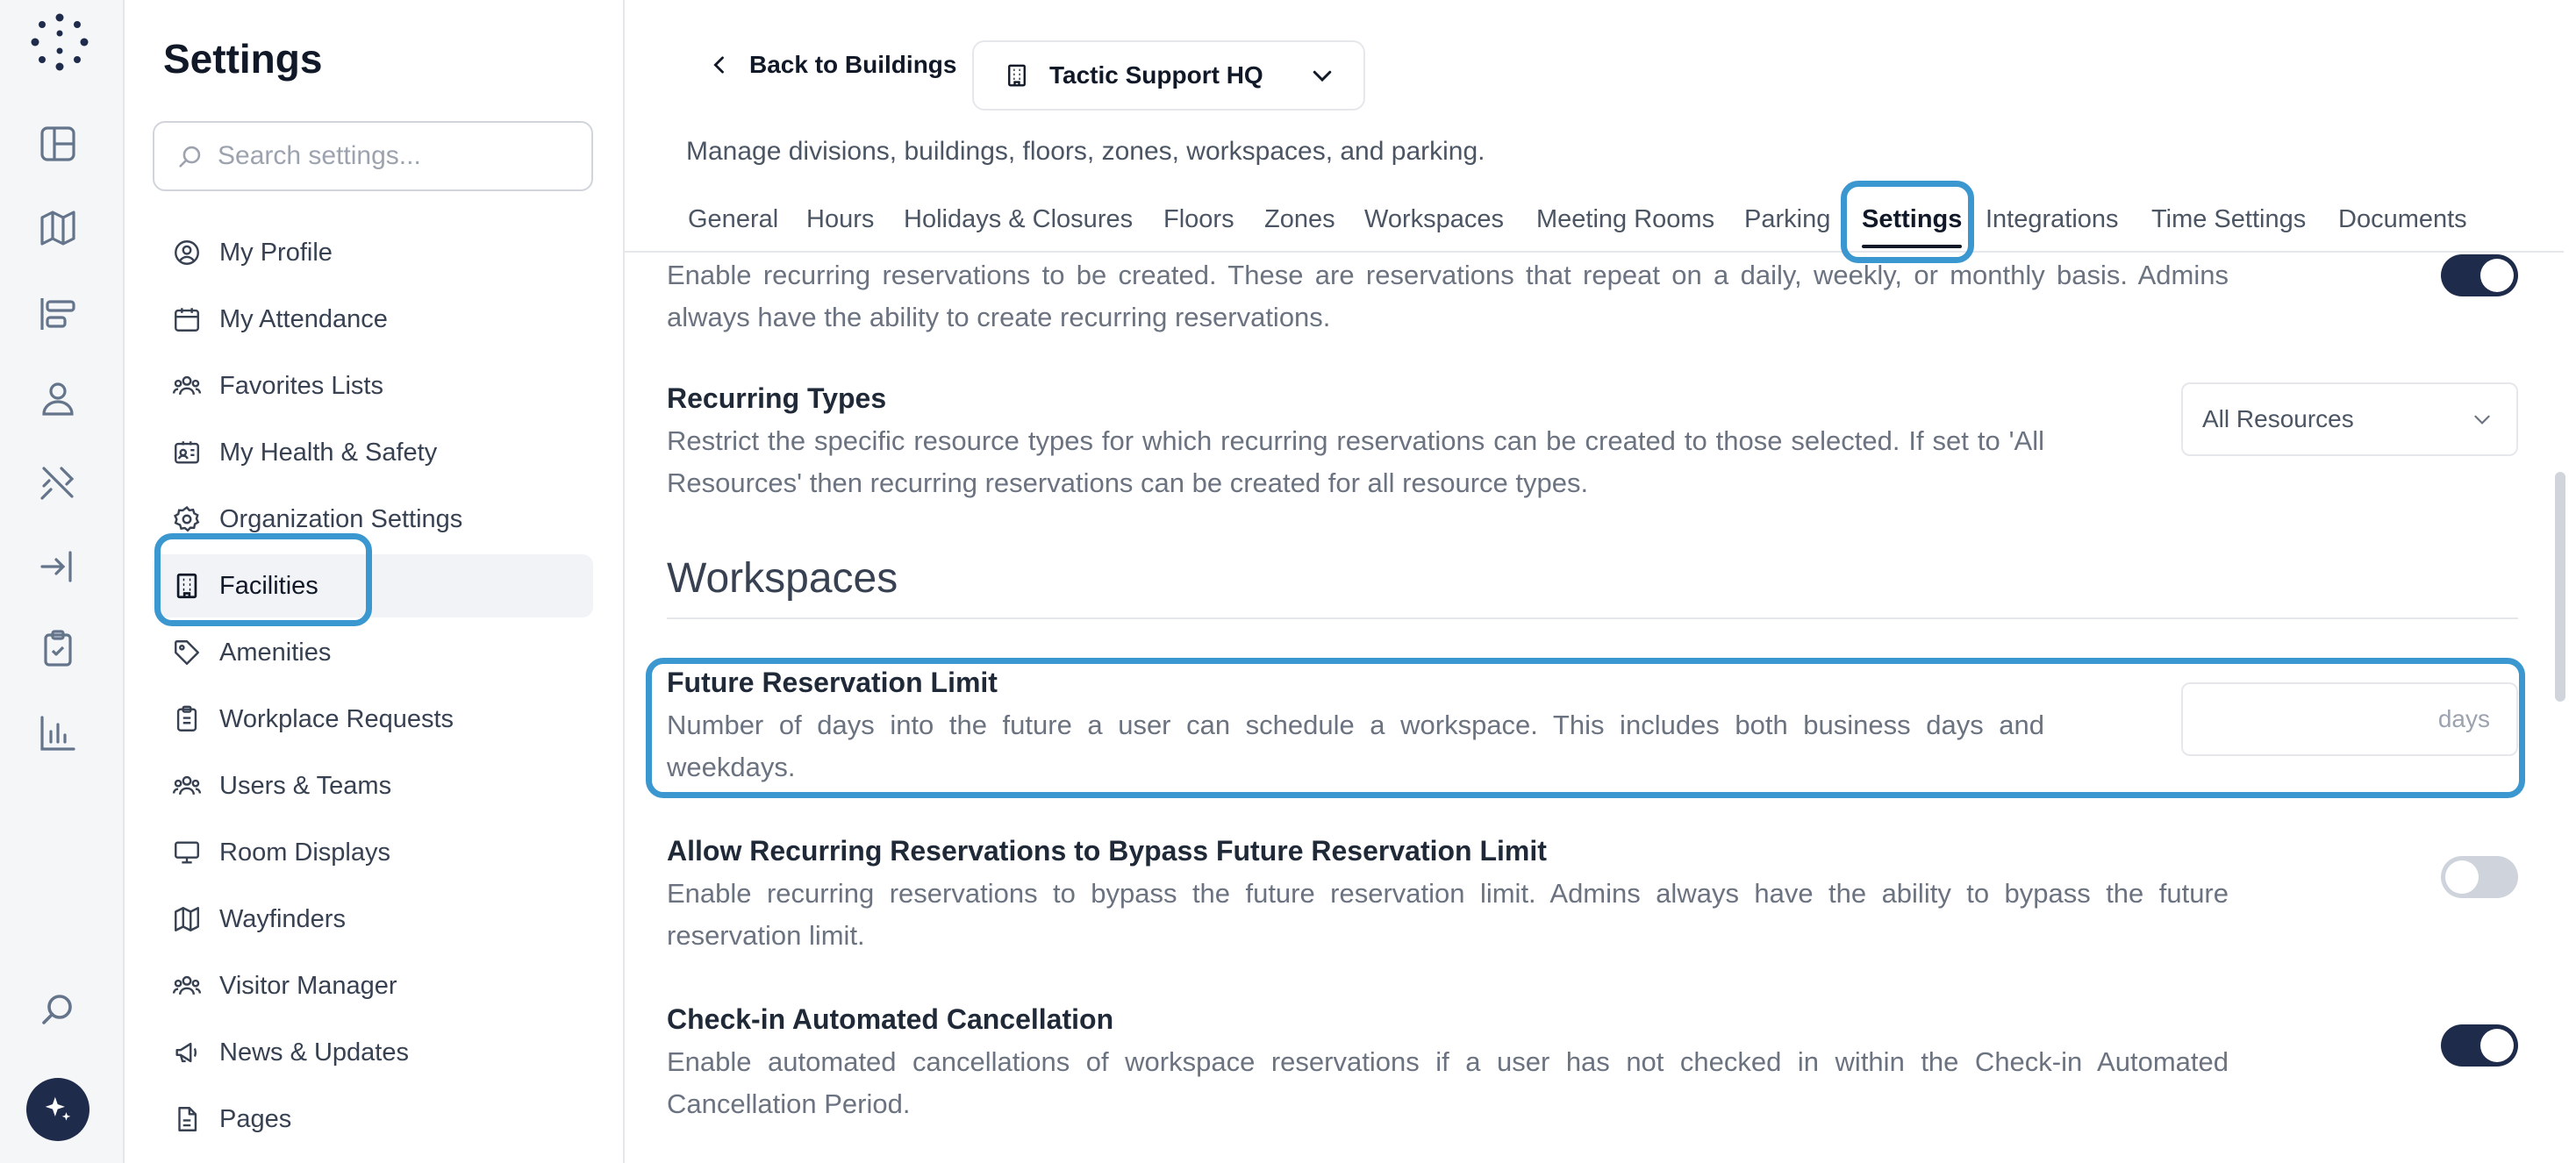 The width and height of the screenshot is (2576, 1163). I want to click on sidebar-item-favorites-lists: Favorites Lists, so click(373, 385).